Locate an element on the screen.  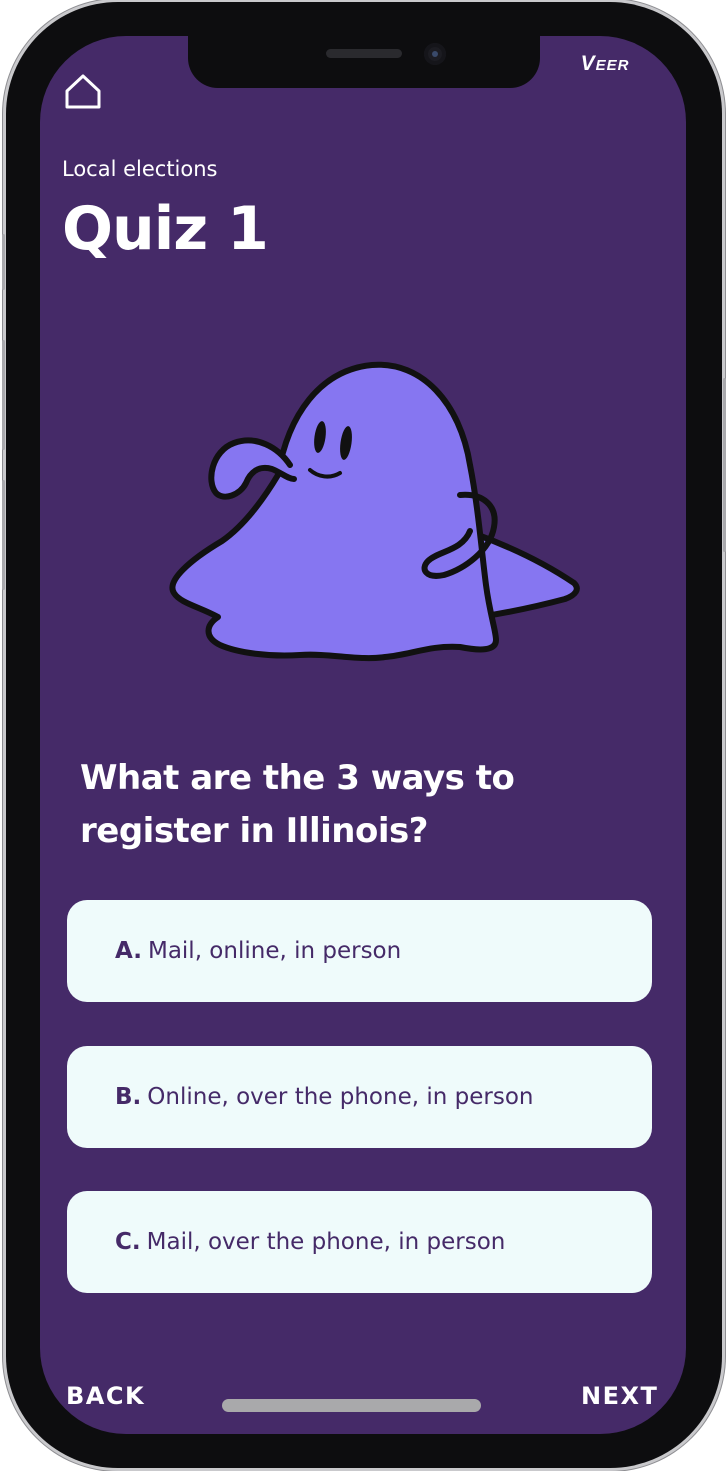
brand-logo: Veer is located at coordinates (605, 63).